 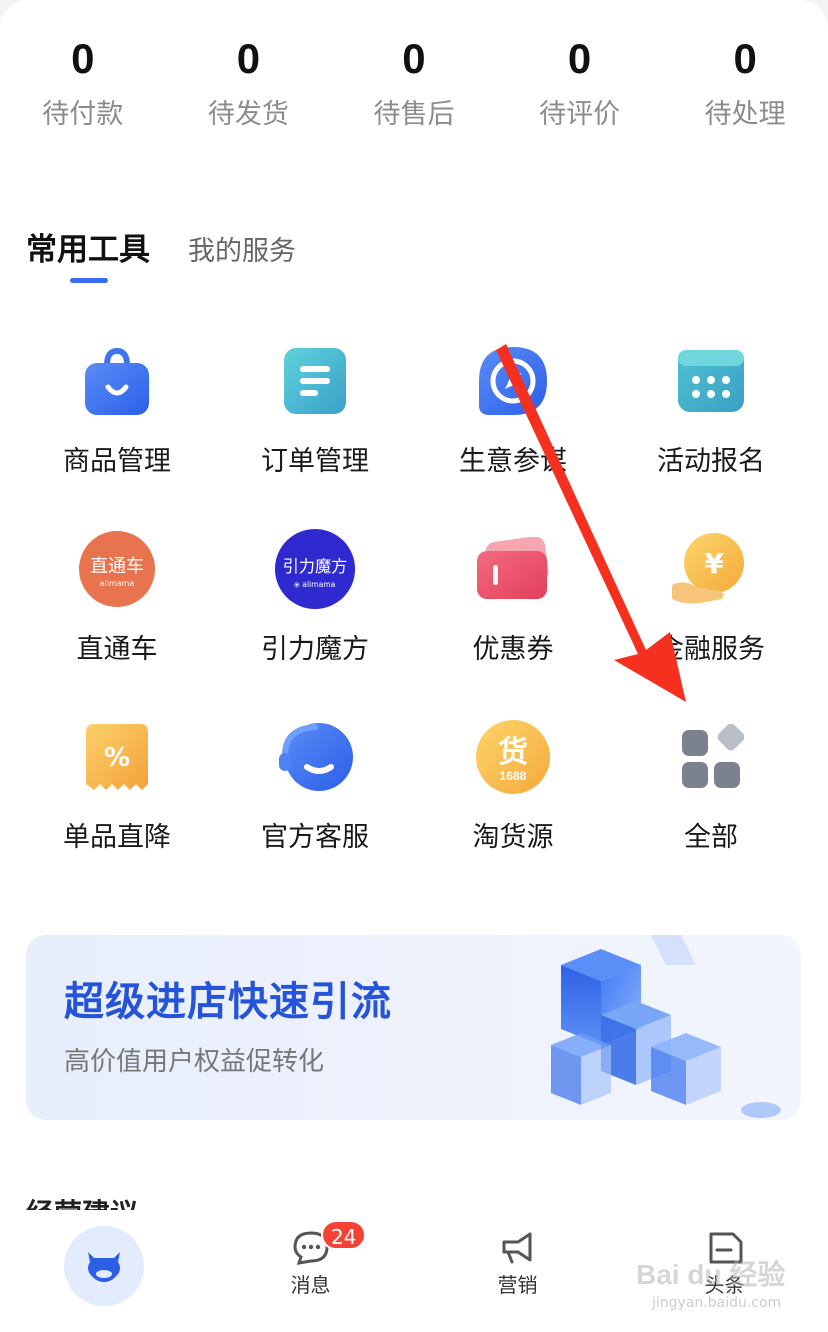 What do you see at coordinates (228, 1002) in the screenshot?
I see `banner-title: 超级进店快速引流` at bounding box center [228, 1002].